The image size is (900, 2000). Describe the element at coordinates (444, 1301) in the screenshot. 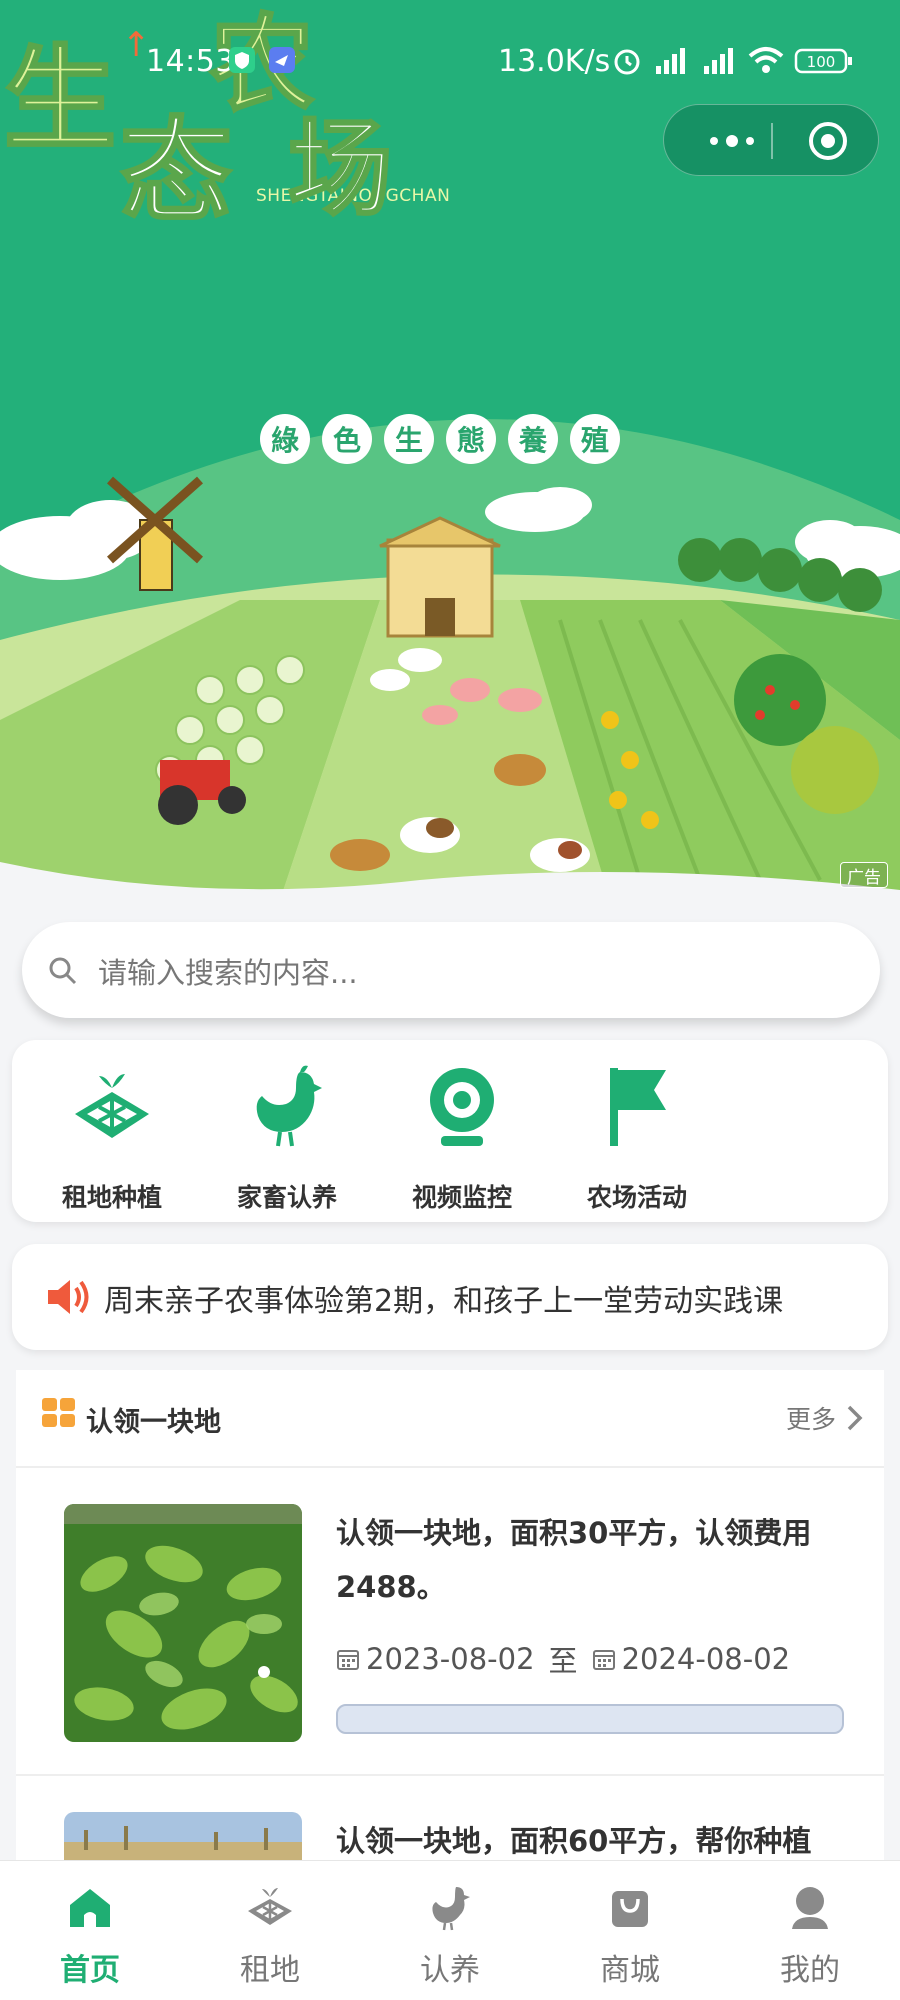

I see `notice-text: 周末亲子农事体验第2期，和孩子上一堂劳动实践课` at that location.